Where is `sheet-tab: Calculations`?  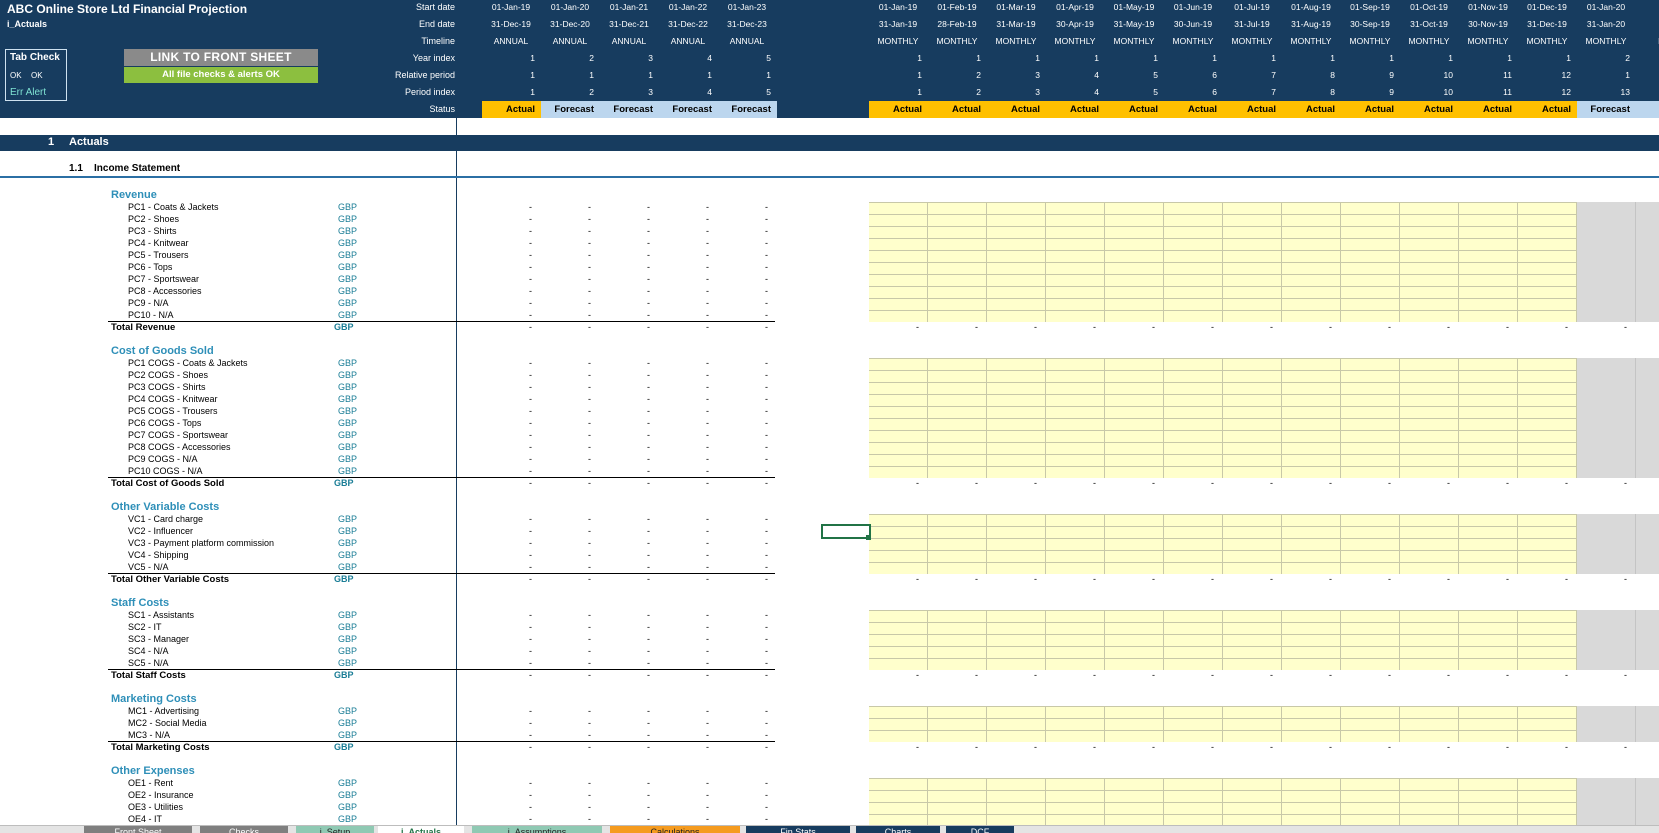
sheet-tab: Calculations is located at coordinates (675, 829).